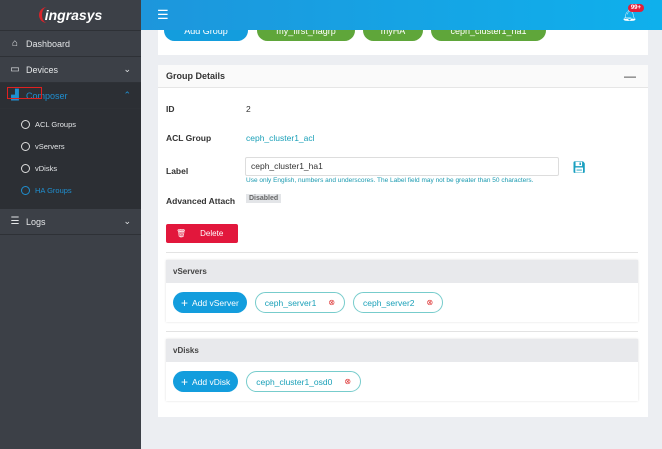  I want to click on id-label: ID, so click(170, 109).